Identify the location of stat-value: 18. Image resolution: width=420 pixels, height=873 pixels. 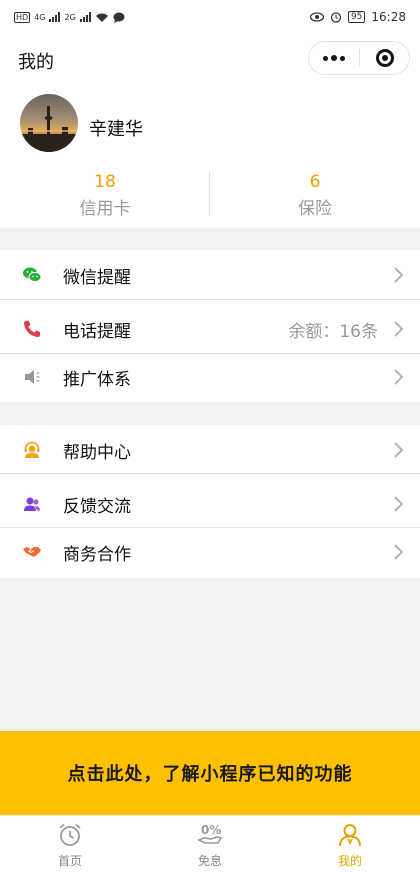
(105, 182).